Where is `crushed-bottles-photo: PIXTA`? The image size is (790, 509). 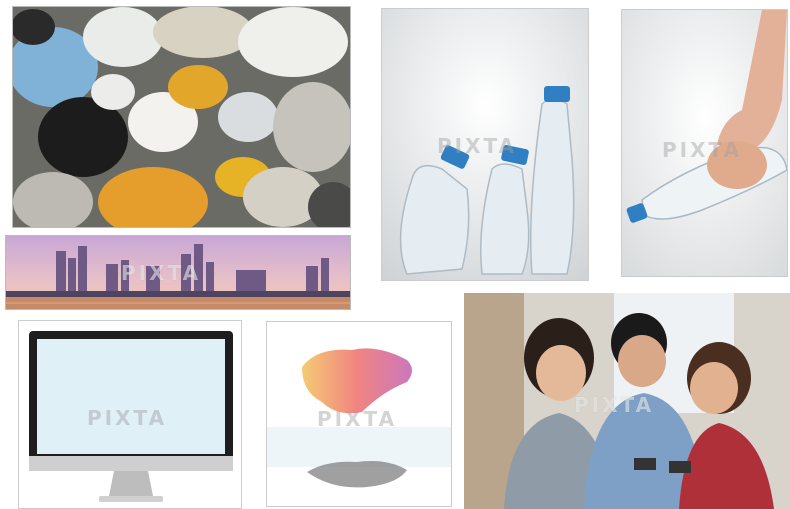
crushed-bottles-photo: PIXTA is located at coordinates (485, 144).